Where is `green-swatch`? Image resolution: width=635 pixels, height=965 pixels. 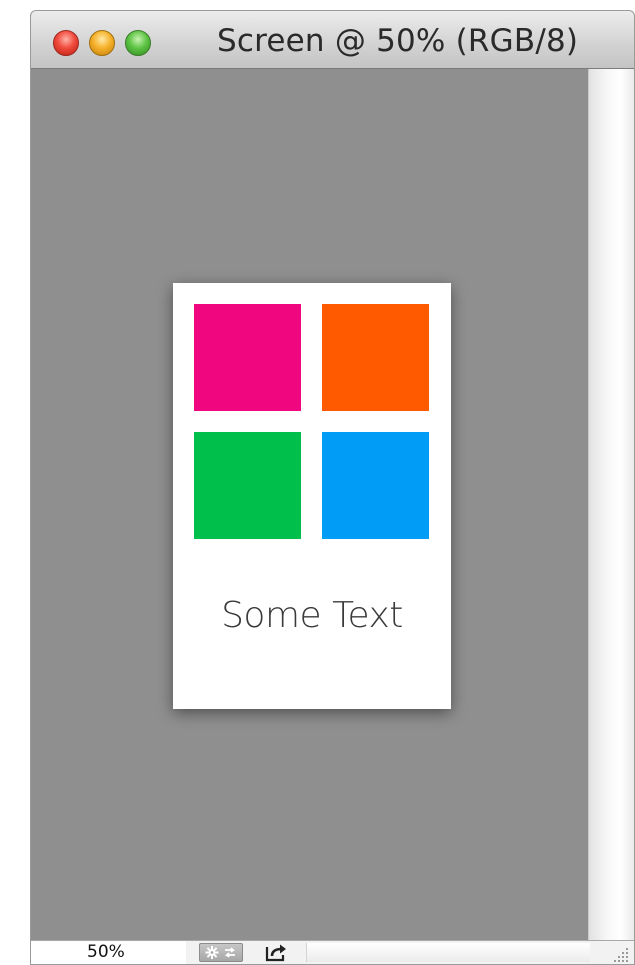
green-swatch is located at coordinates (247, 485).